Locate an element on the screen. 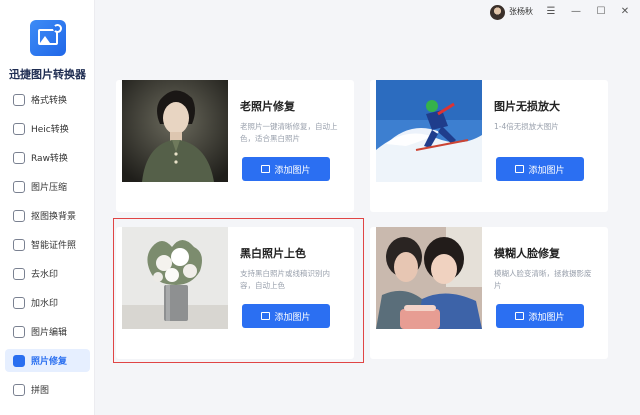 The height and width of the screenshot is (415, 640). sidebar-item-collage: 拼图 is located at coordinates (47, 389).